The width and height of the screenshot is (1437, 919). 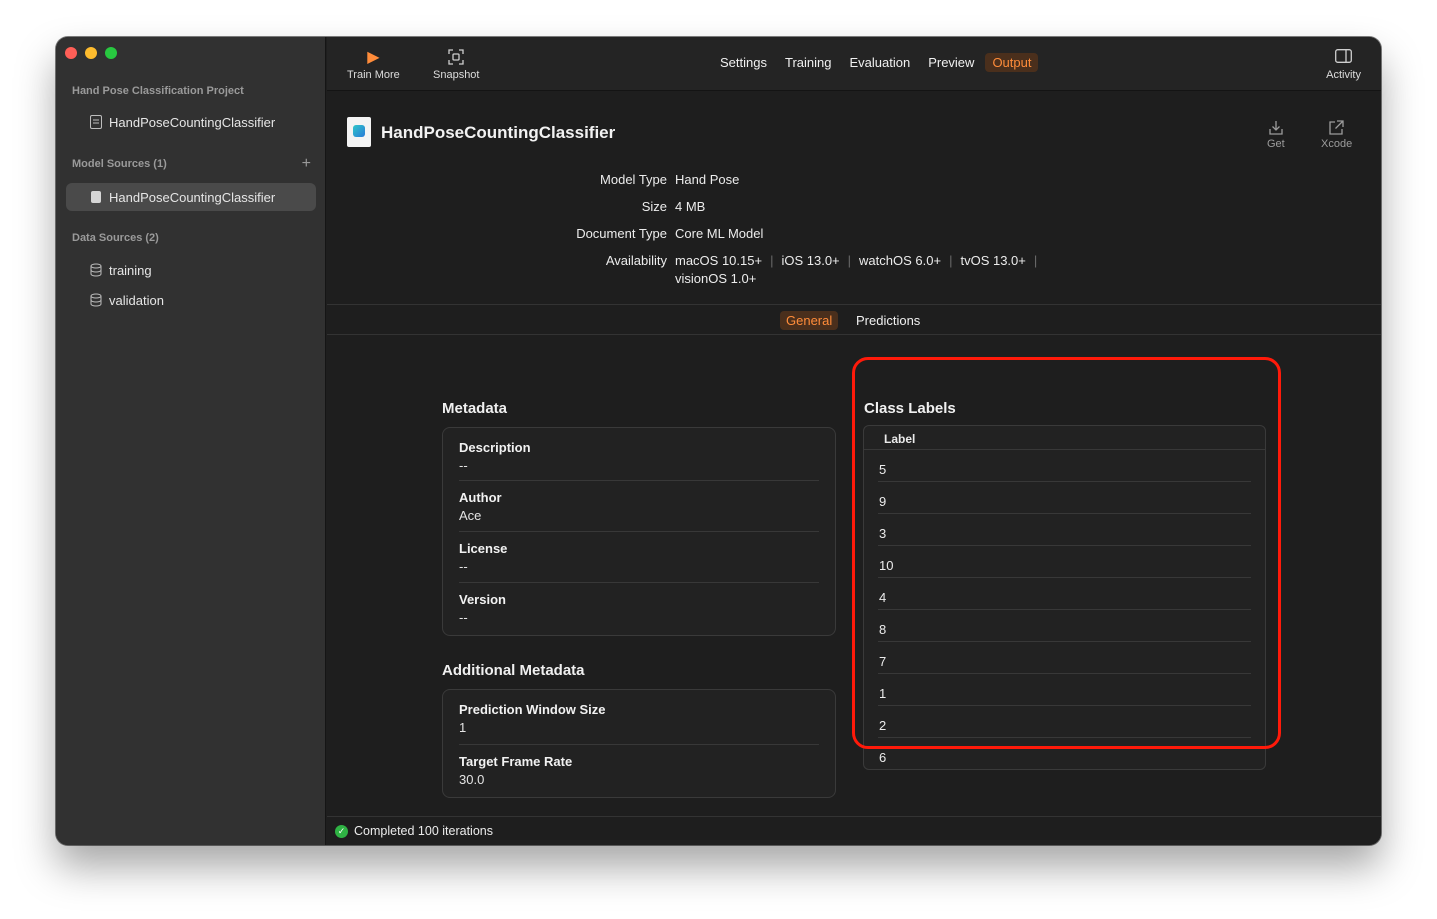 What do you see at coordinates (373, 75) in the screenshot?
I see `train-more-label: Train More` at bounding box center [373, 75].